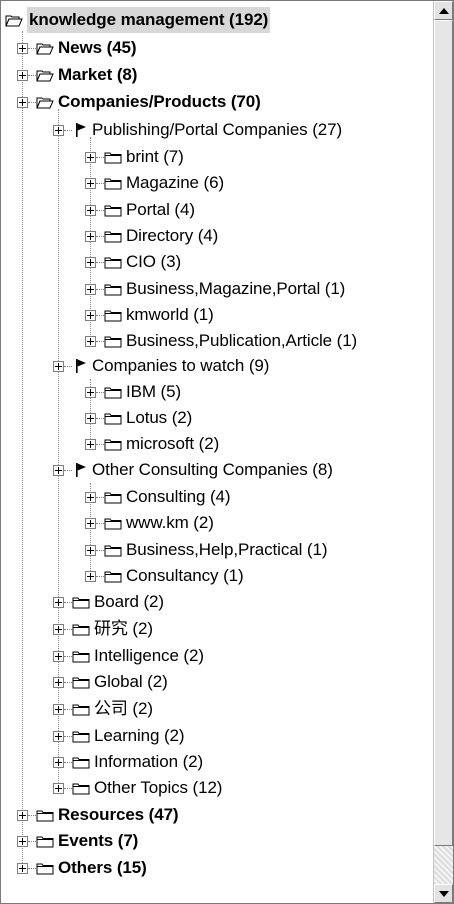  What do you see at coordinates (175, 182) in the screenshot?
I see `tree-item-label: Magazine (6)` at bounding box center [175, 182].